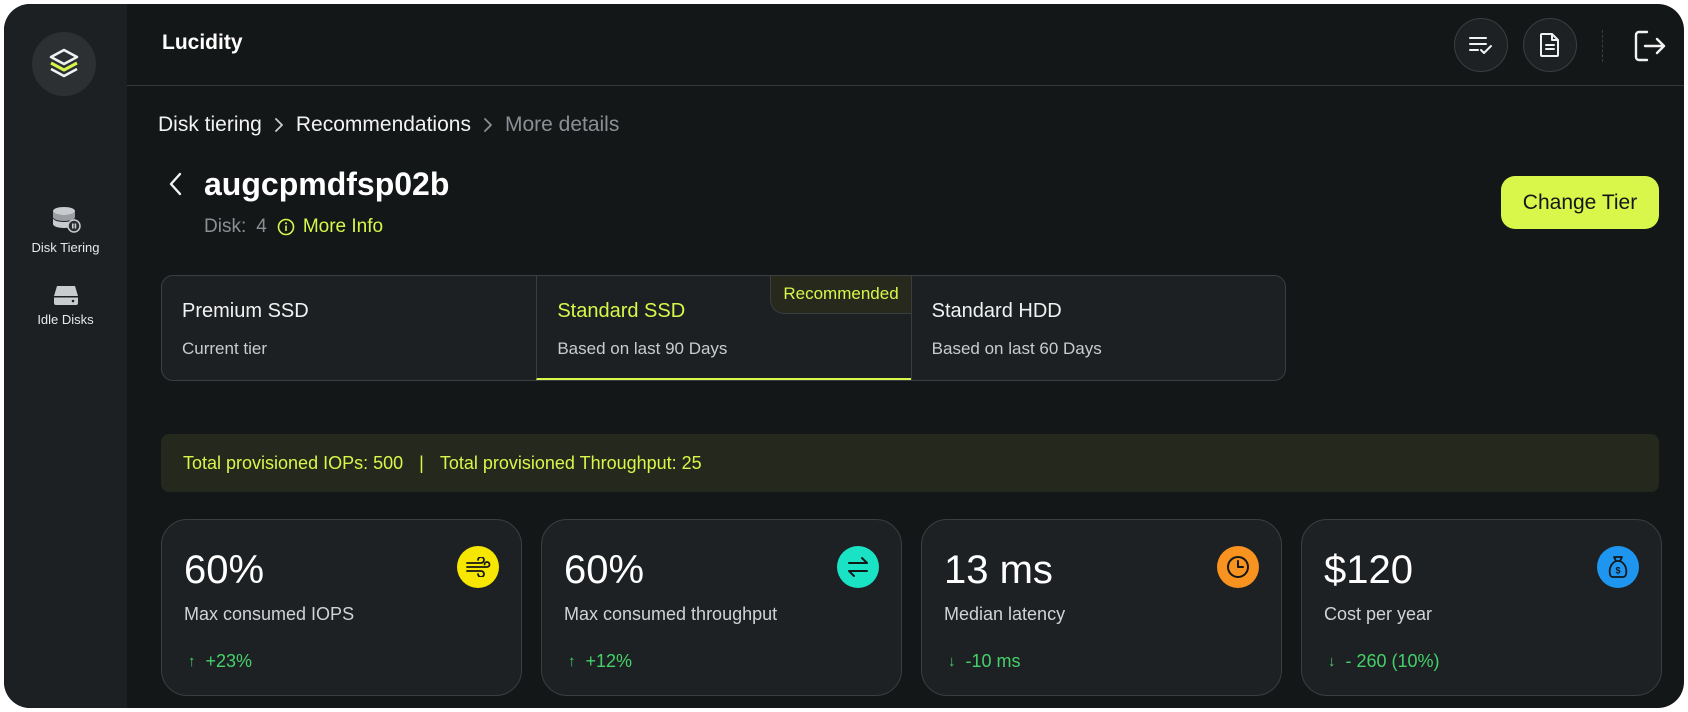 The height and width of the screenshot is (712, 1688). What do you see at coordinates (671, 614) in the screenshot?
I see `metric-label: Max consumed throughput` at bounding box center [671, 614].